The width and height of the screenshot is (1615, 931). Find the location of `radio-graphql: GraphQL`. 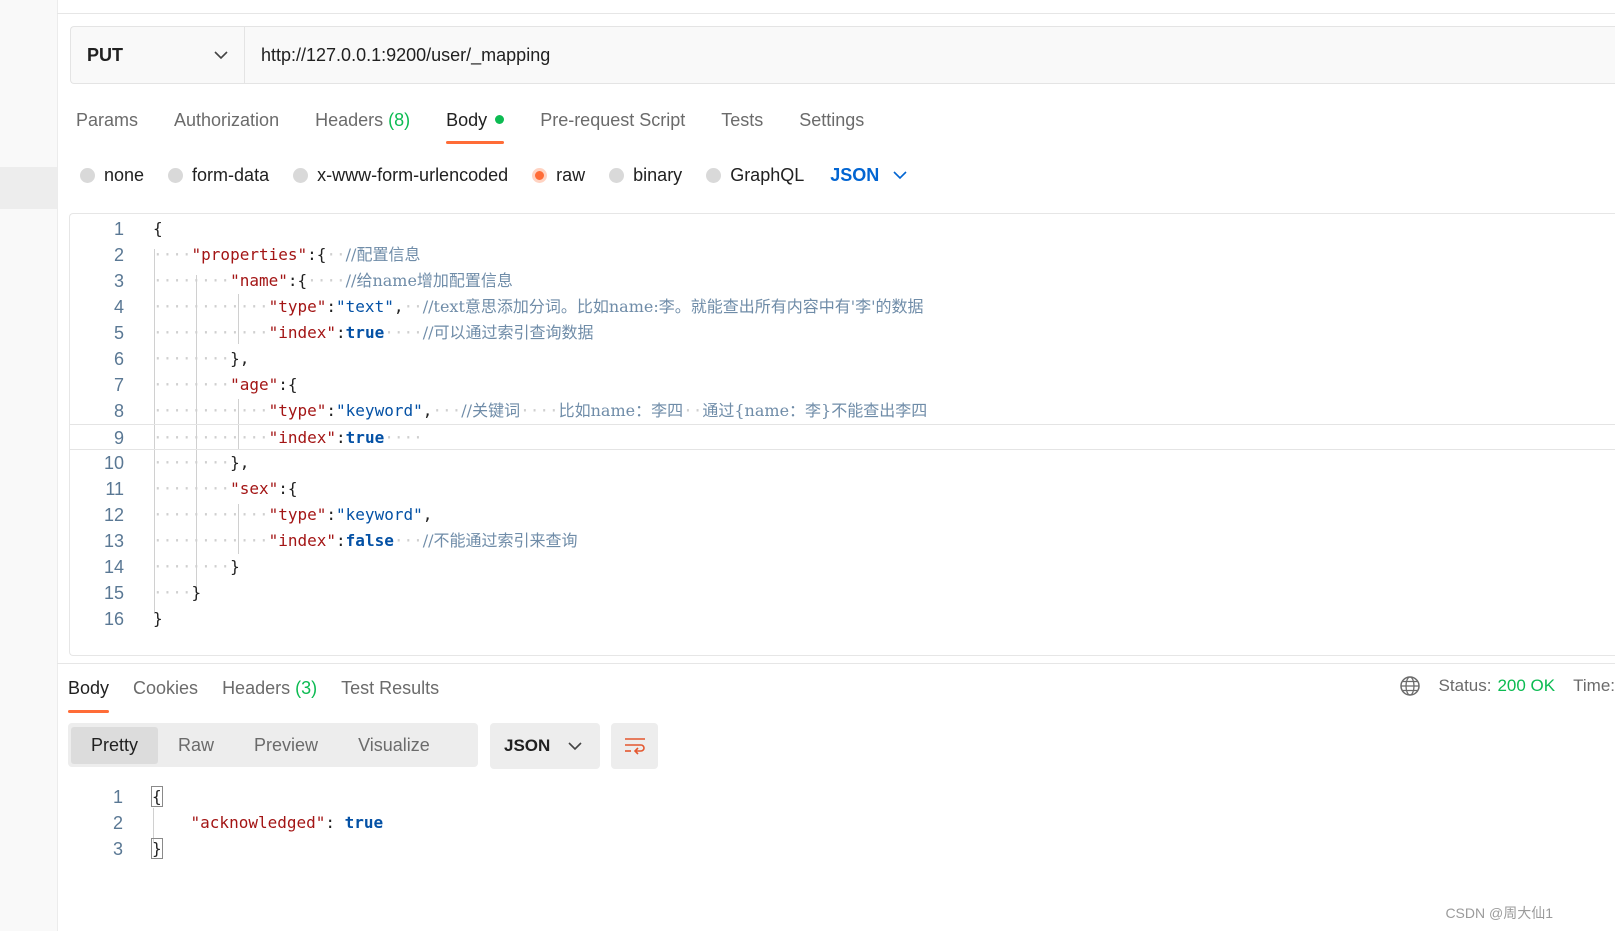

radio-graphql: GraphQL is located at coordinates (755, 175).